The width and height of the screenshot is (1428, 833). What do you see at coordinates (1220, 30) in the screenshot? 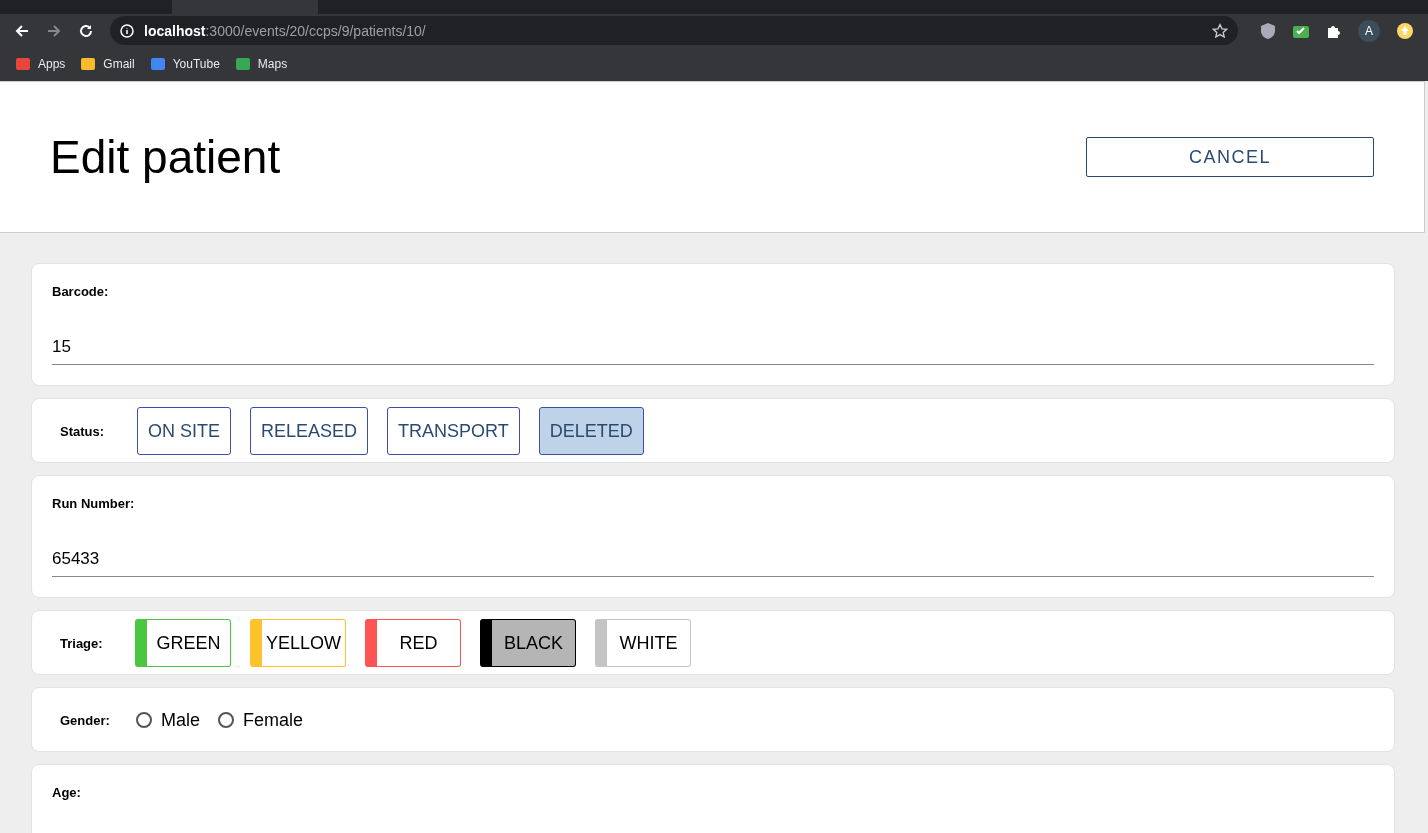
I see `star-icon` at bounding box center [1220, 30].